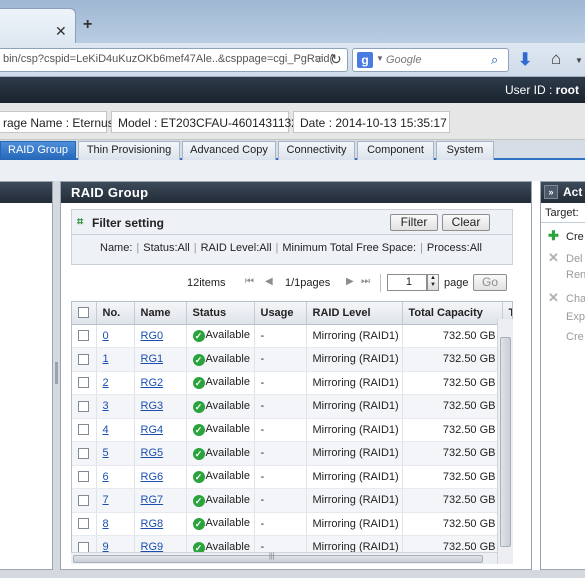 The image size is (585, 578). Describe the element at coordinates (115, 313) in the screenshot. I see `col-no: No.` at that location.